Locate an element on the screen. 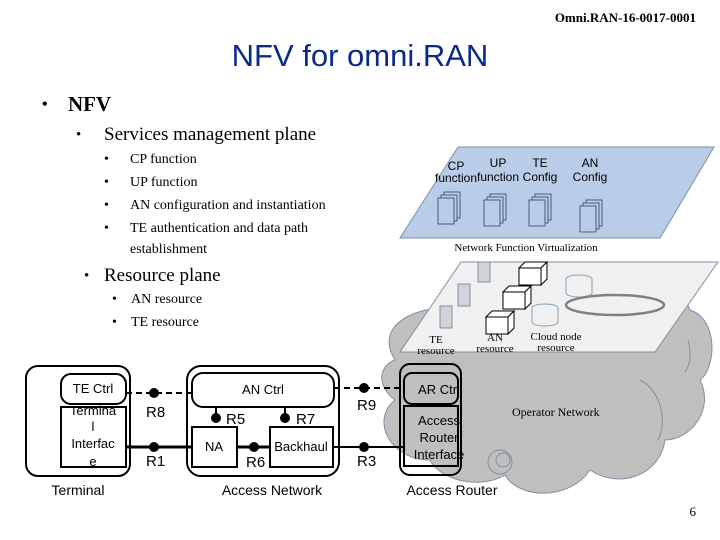  access-router-label: Access Router is located at coordinates (451, 490).